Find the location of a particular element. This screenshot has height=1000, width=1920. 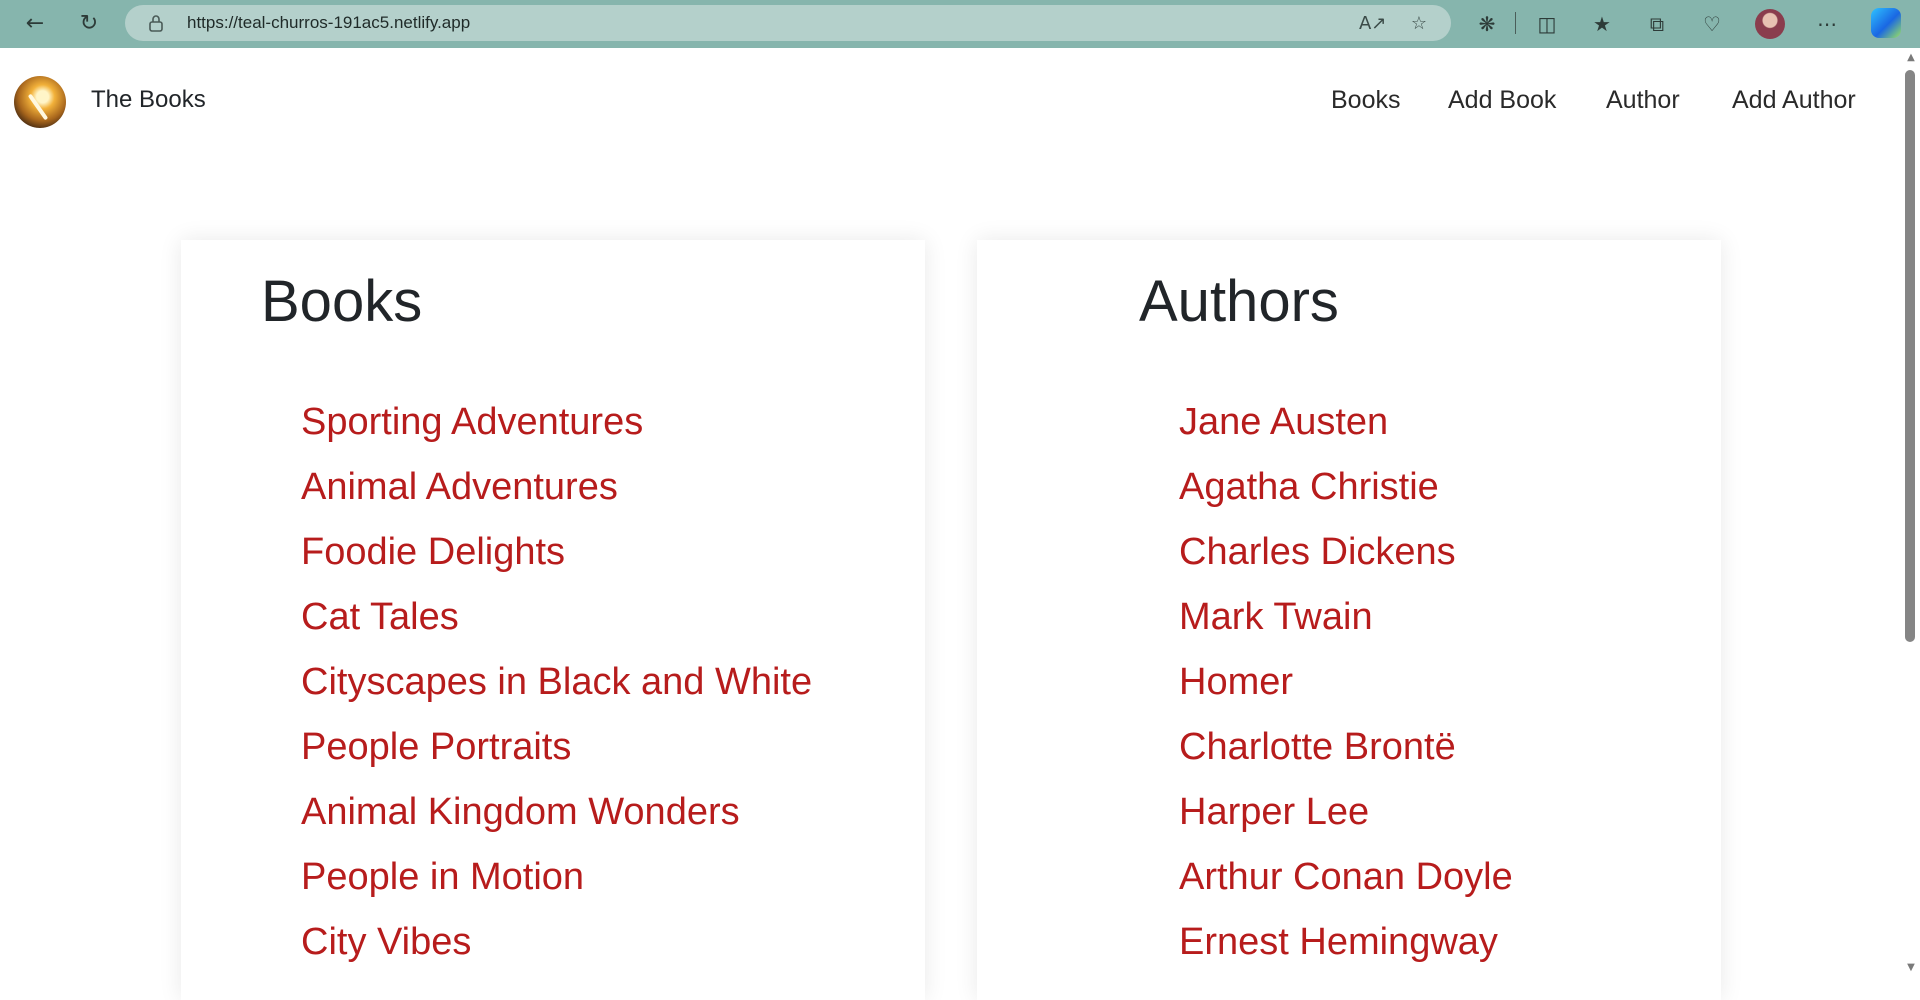

book-link: Animal Kingdom Wonders is located at coordinates (520, 812).